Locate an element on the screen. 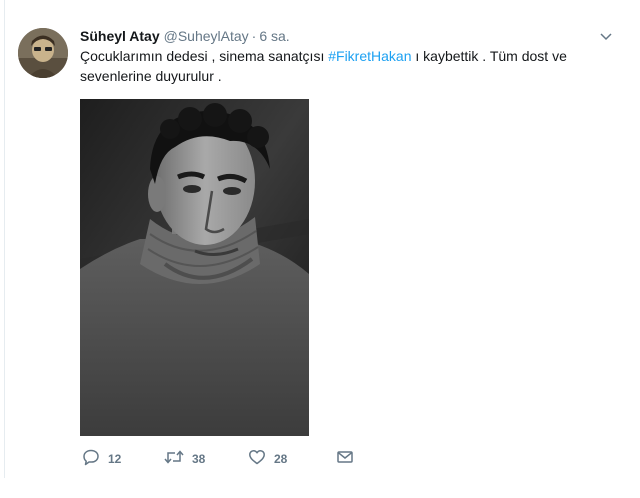 Image resolution: width=640 pixels, height=498 pixels. author-name: Süheyl Atay is located at coordinates (120, 36).